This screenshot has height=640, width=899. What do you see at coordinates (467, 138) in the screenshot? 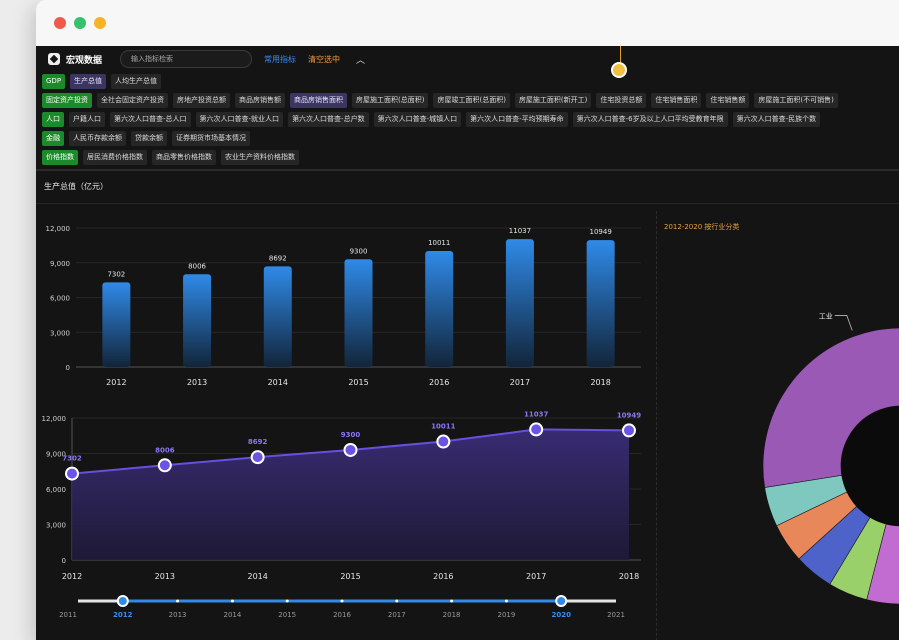
I see `indicator-tag-row: 金融 人民币存款余额 贷款余额 证券期货市场基本情况` at bounding box center [467, 138].